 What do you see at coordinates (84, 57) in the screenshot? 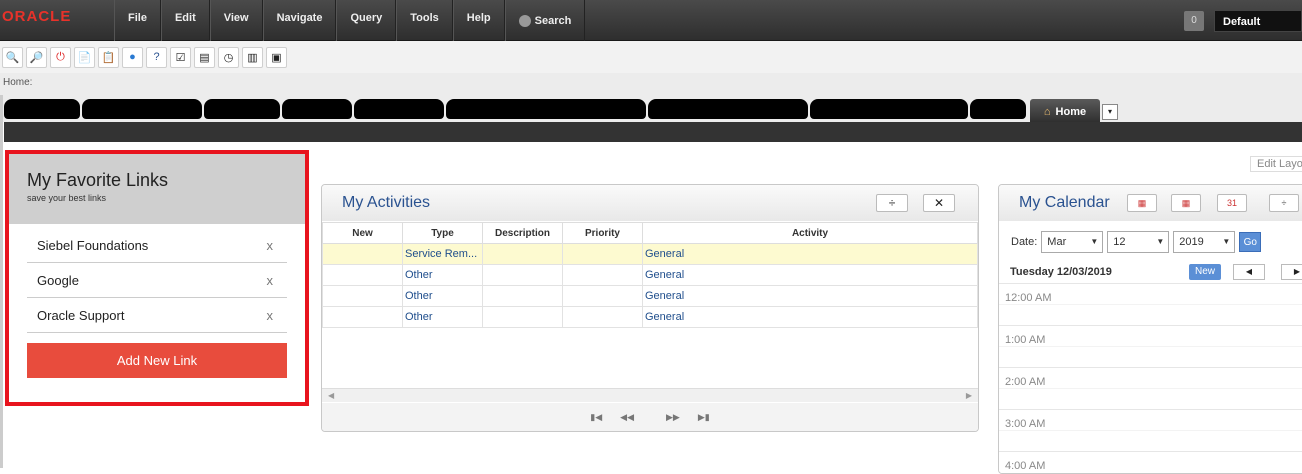
I see `new-record-icon: 📄` at bounding box center [84, 57].